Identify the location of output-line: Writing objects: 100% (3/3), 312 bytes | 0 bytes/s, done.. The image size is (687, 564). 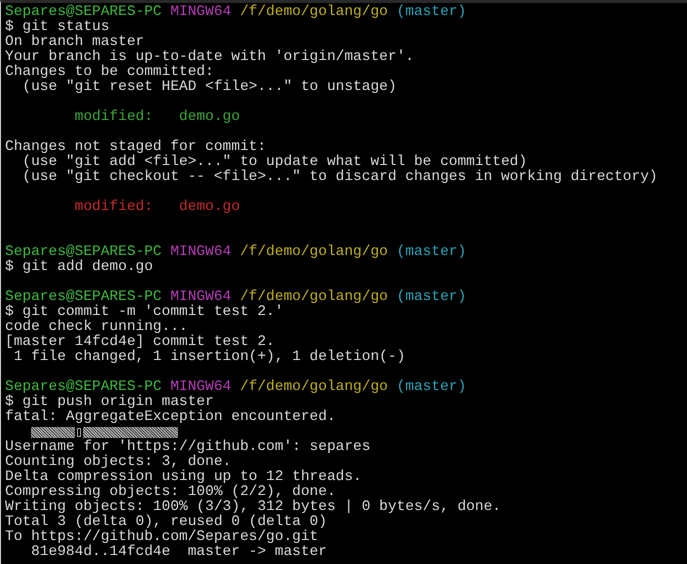
(253, 507).